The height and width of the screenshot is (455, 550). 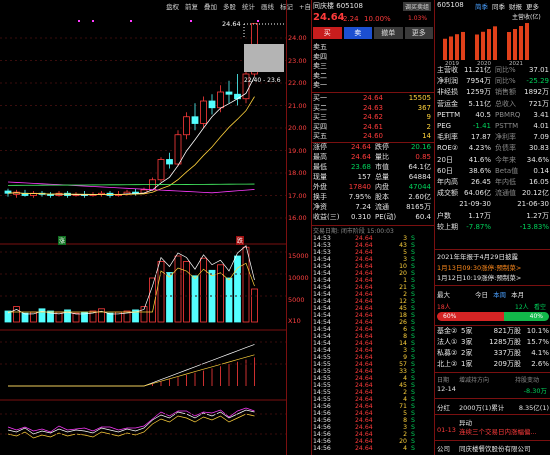 What do you see at coordinates (320, 98) in the screenshot?
I see `bid-label: 买一` at bounding box center [320, 98].